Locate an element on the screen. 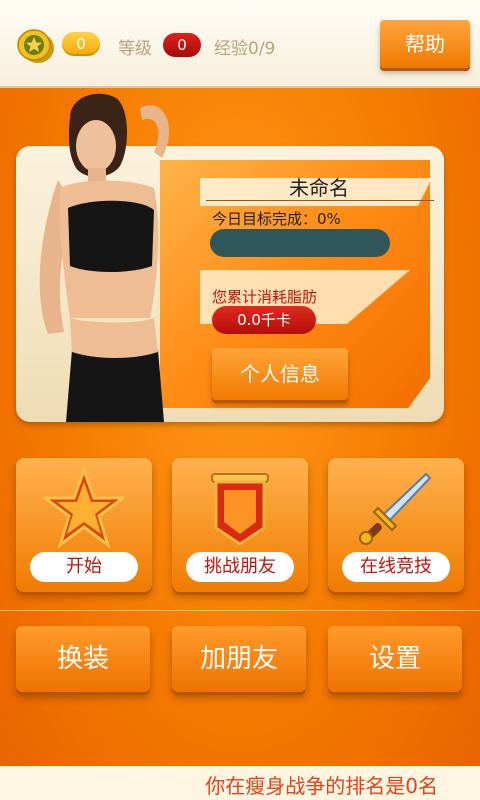 The height and width of the screenshot is (800, 480). banner-icon is located at coordinates (240, 509).